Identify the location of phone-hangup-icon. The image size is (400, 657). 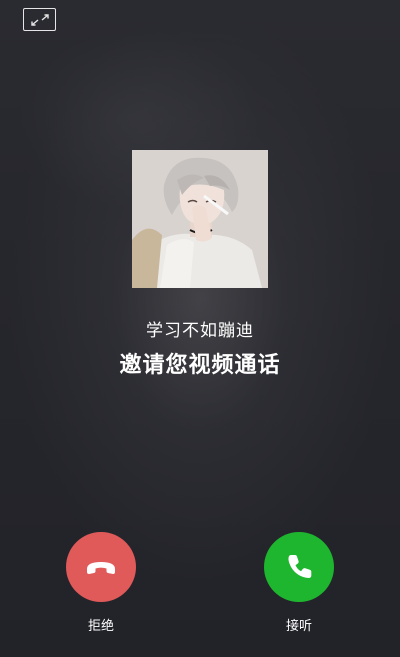
(101, 568).